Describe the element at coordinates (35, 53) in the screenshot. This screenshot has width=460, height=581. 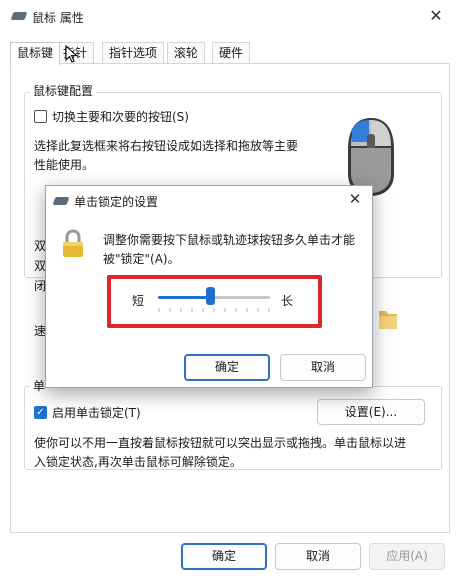
I see `tab-buttons: 鼠标键` at that location.